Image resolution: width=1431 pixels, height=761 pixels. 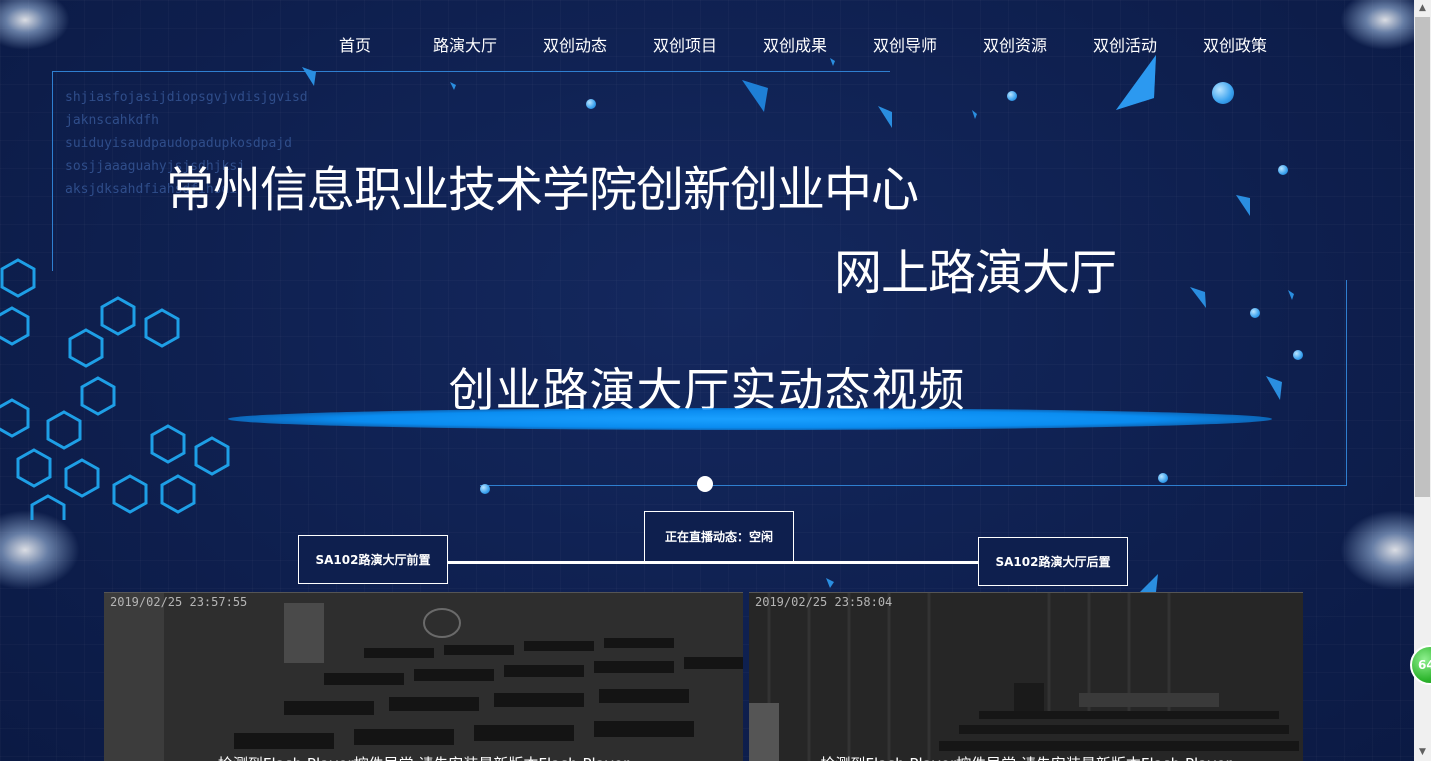 What do you see at coordinates (705, 484) in the screenshot?
I see `carousel-dot` at bounding box center [705, 484].